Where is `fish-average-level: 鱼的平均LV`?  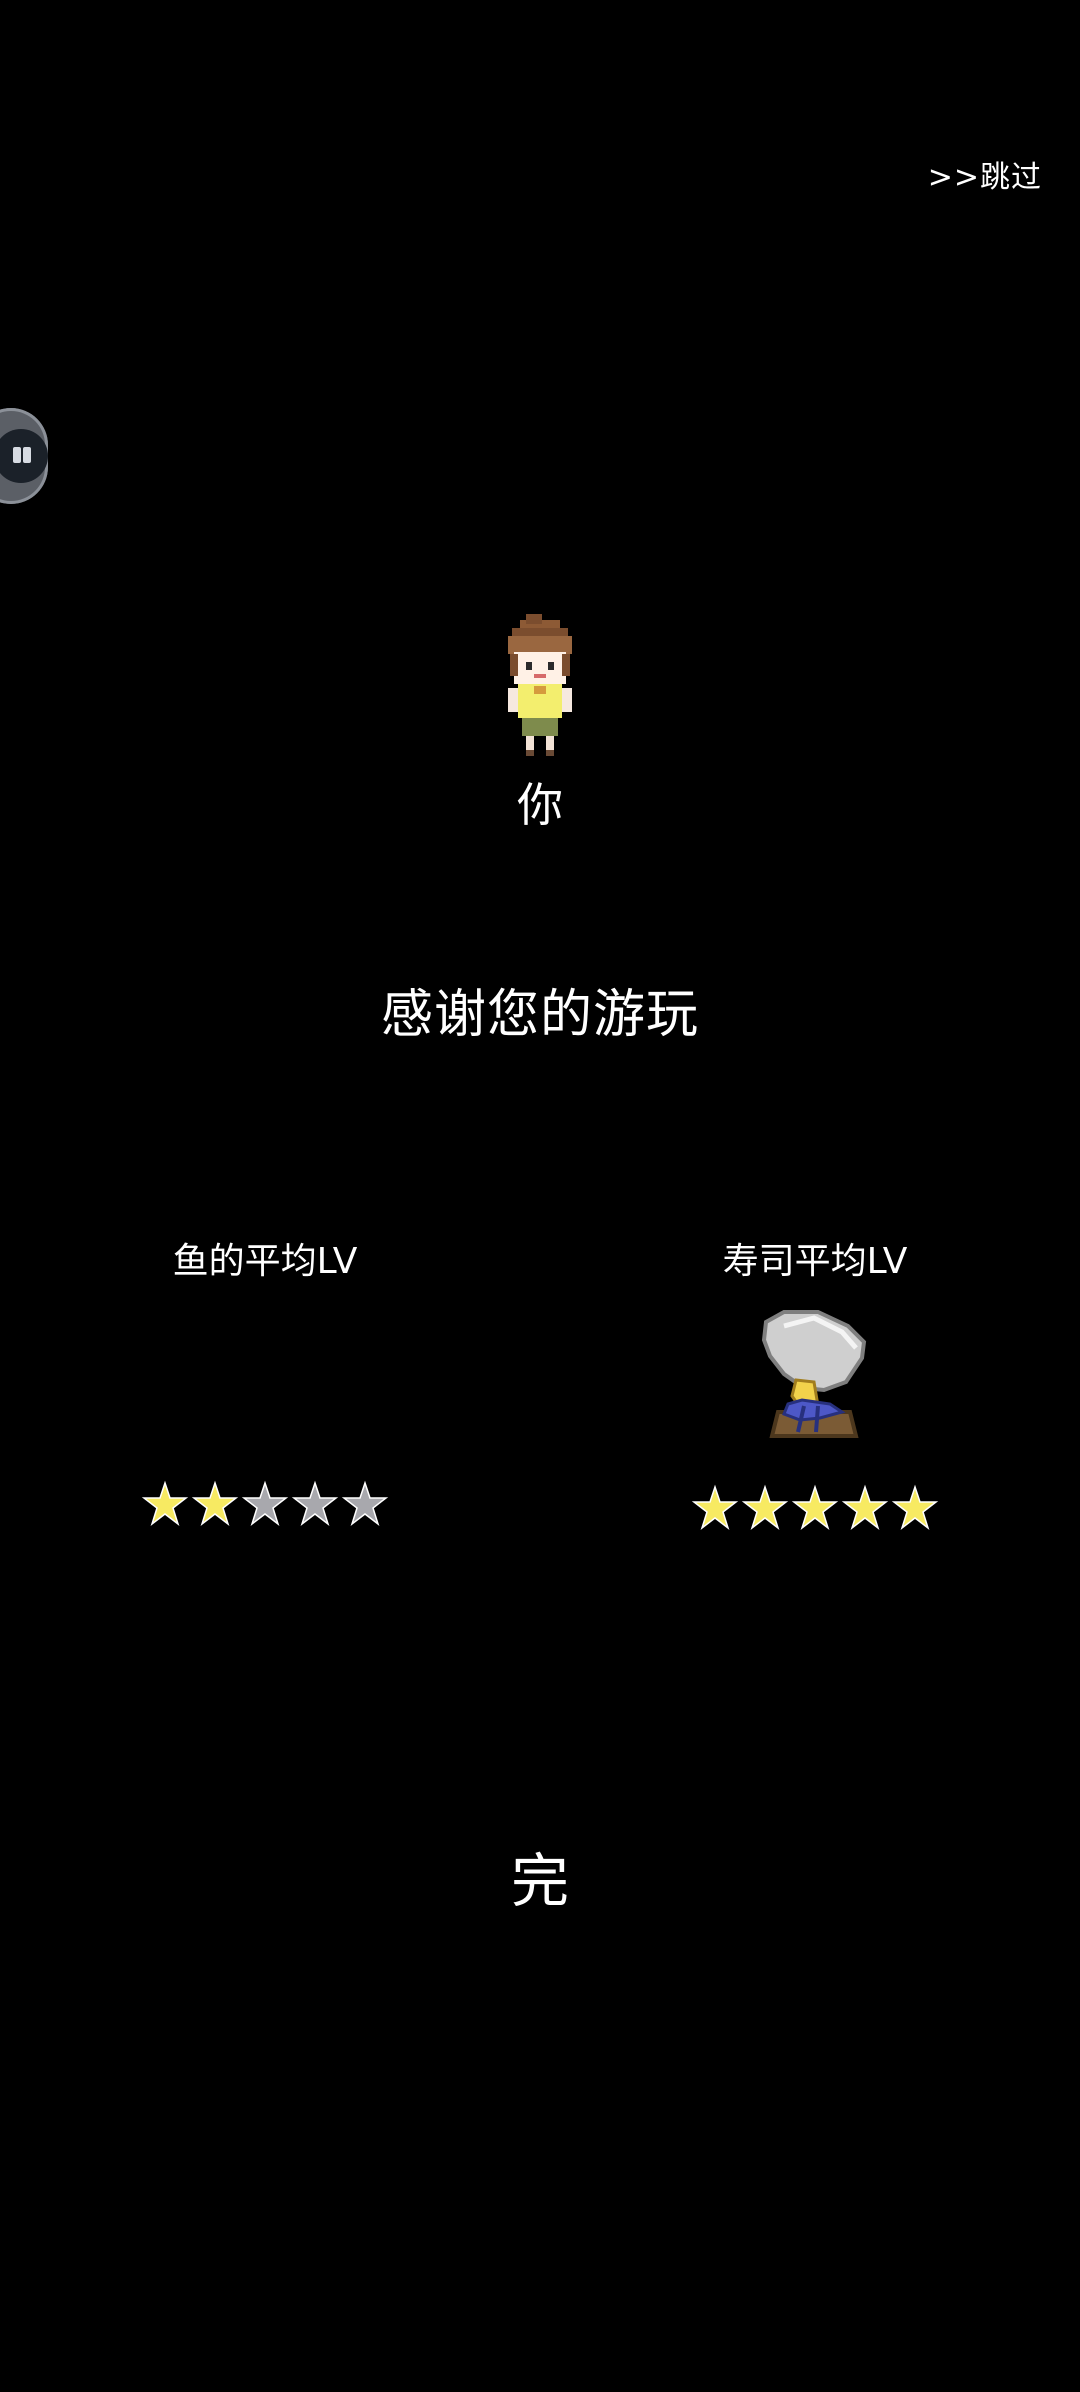 fish-average-level: 鱼的平均LV is located at coordinates (265, 1386).